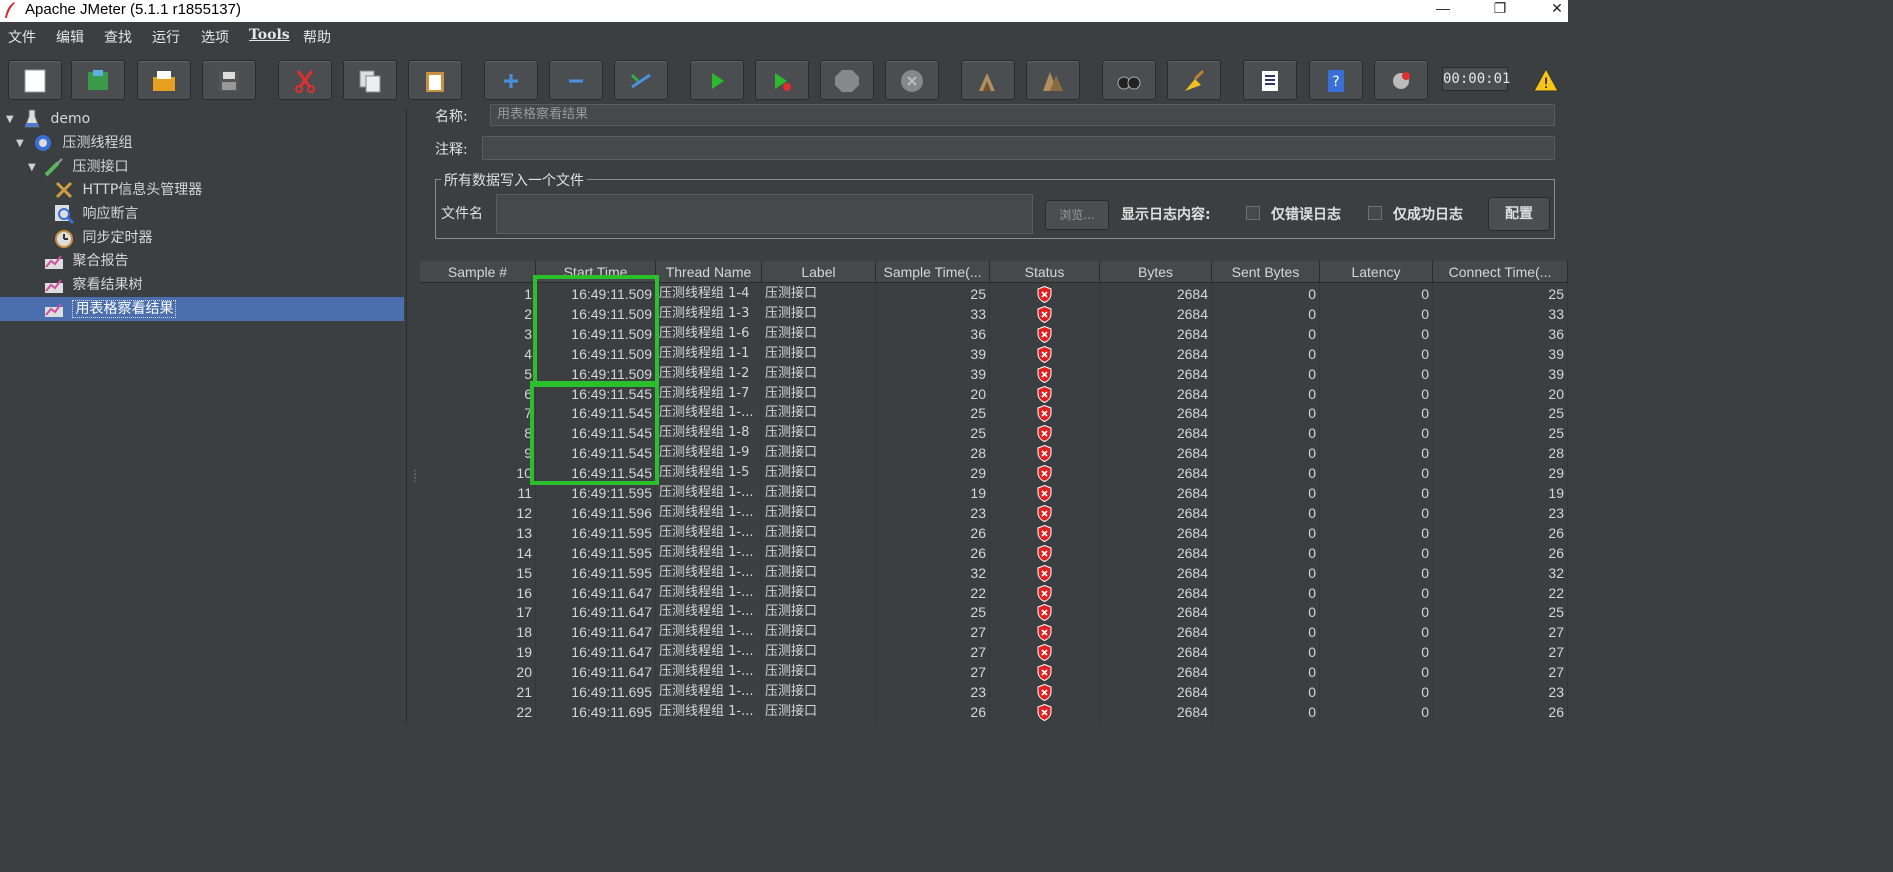  I want to click on table-row: 14 16:49:11.595 压测线程组 1-... 压测接口 26 2684 0 0 26, so click(994, 552).